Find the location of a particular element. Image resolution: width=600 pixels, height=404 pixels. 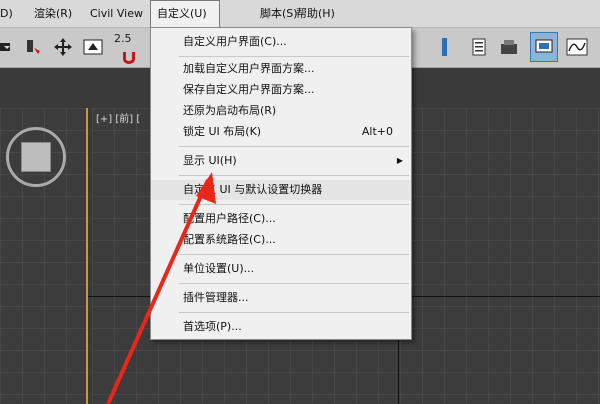

menu-edit-partial: D) is located at coordinates (9, 14).